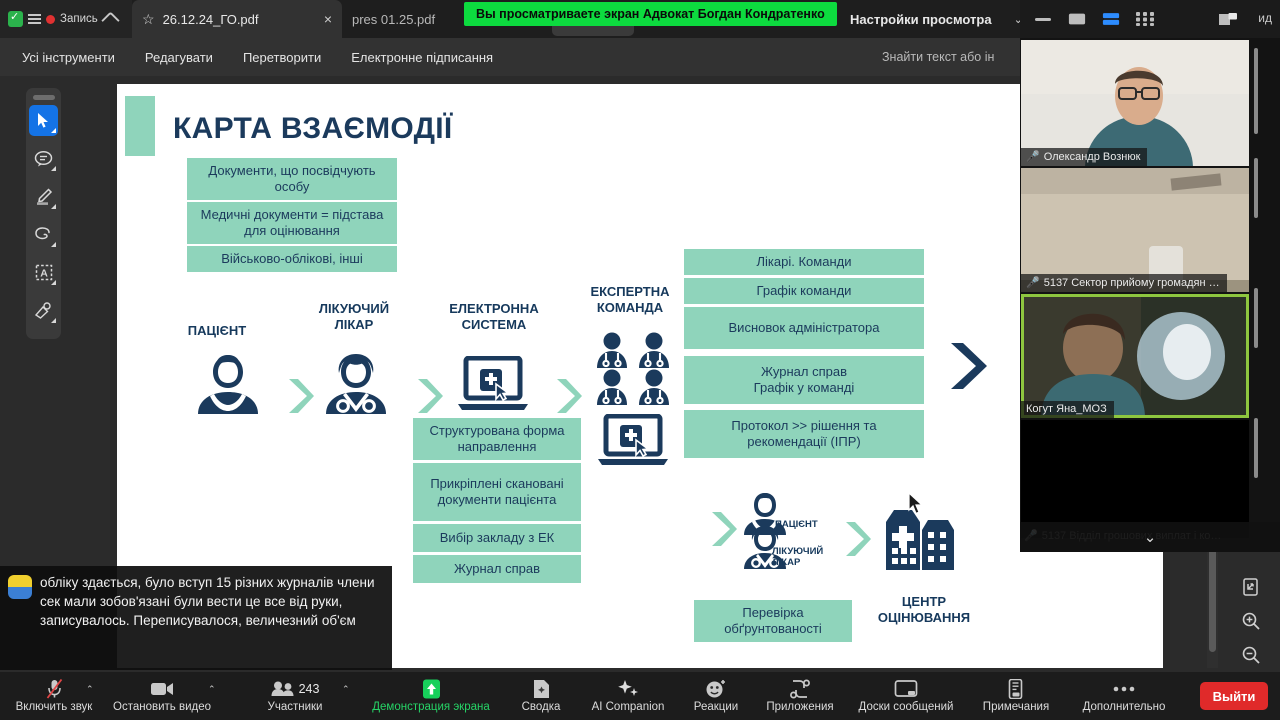 This screenshot has width=1280, height=720. I want to click on video-tile-3-nametag: Когут Яна_МОЗ, so click(1067, 409).